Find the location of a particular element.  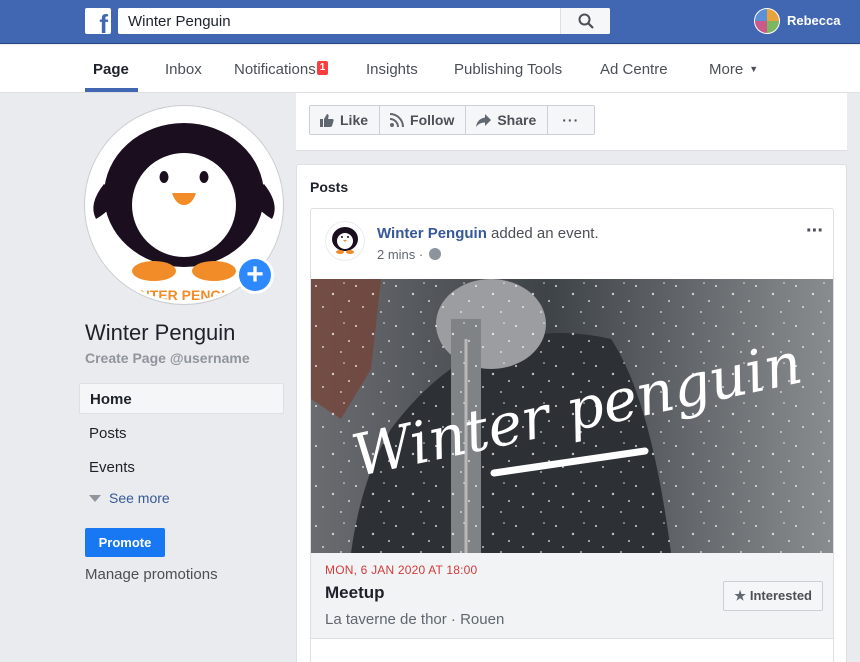

caret-down-icon: ▼ is located at coordinates (754, 69).